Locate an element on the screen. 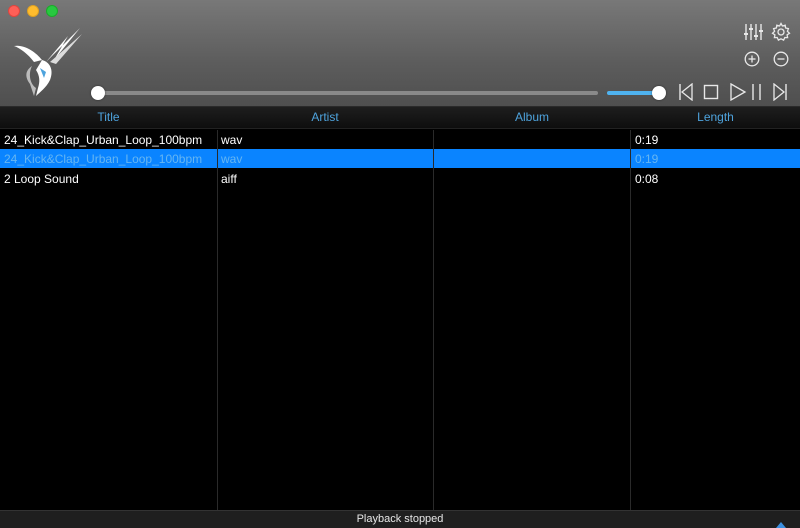 This screenshot has width=800, height=528. add-track-button is located at coordinates (752, 59).